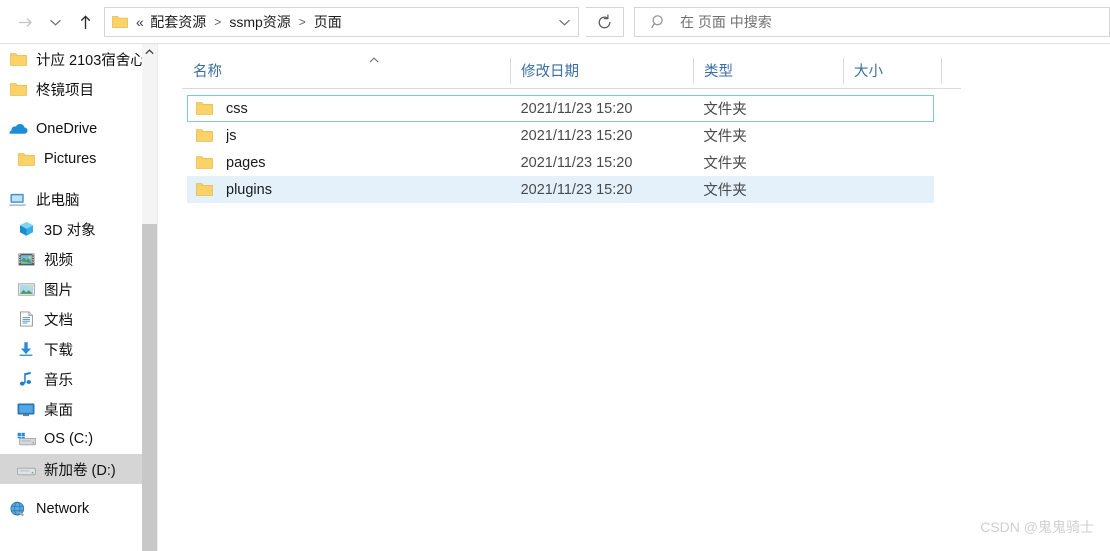 Image resolution: width=1110 pixels, height=551 pixels. I want to click on sidebar-item-label: 柊镜项目, so click(65, 90).